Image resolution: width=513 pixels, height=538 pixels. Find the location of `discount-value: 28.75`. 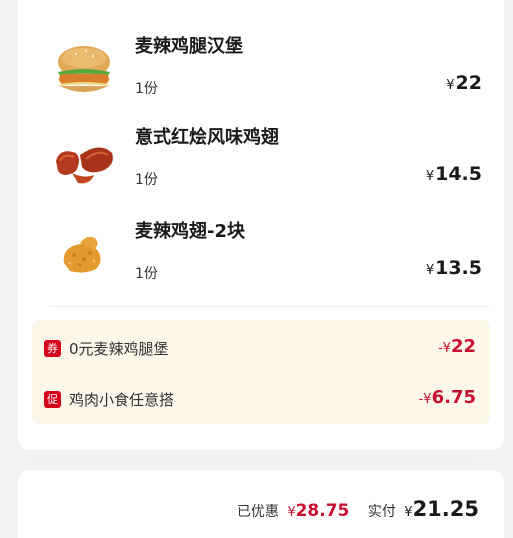

discount-value: 28.75 is located at coordinates (322, 511).